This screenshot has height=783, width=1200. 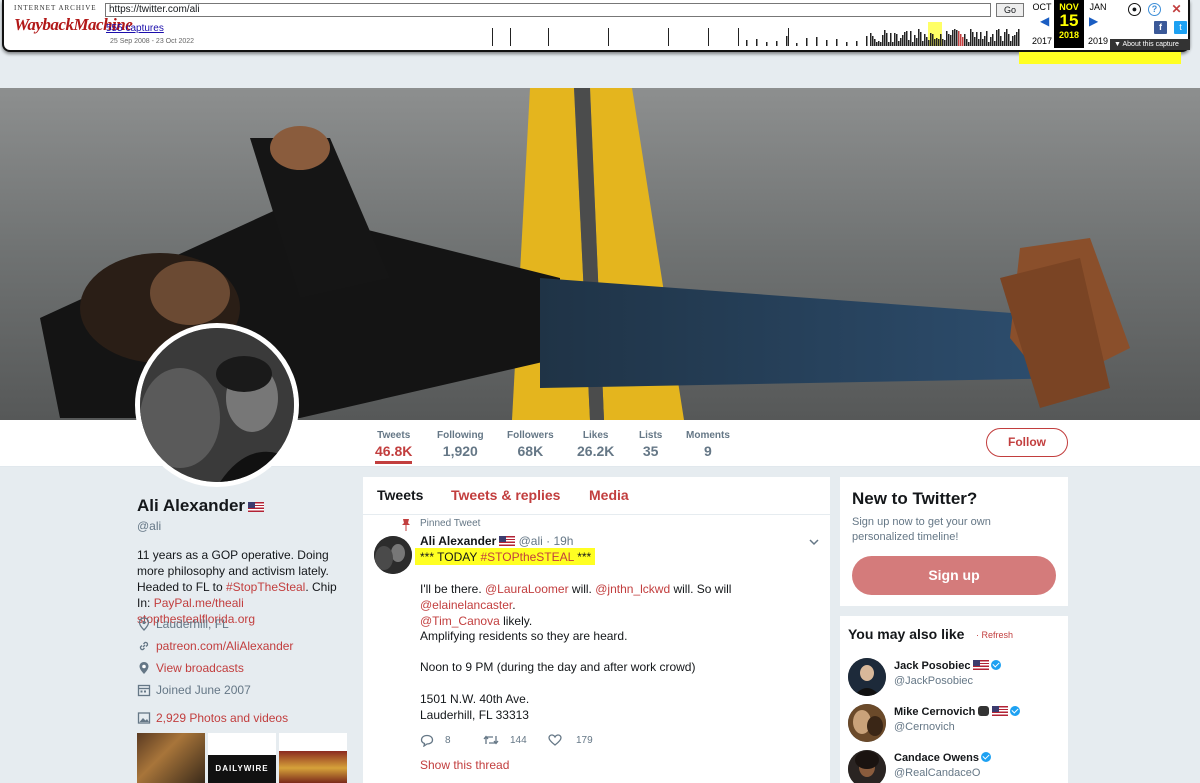 I want to click on facebook-icon: f, so click(x=1160, y=27).